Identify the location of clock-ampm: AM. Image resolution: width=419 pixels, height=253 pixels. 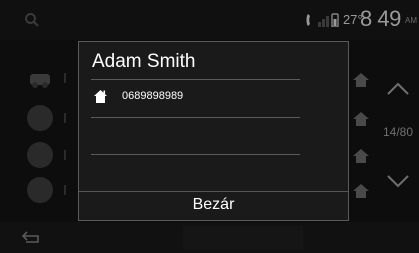
(411, 20).